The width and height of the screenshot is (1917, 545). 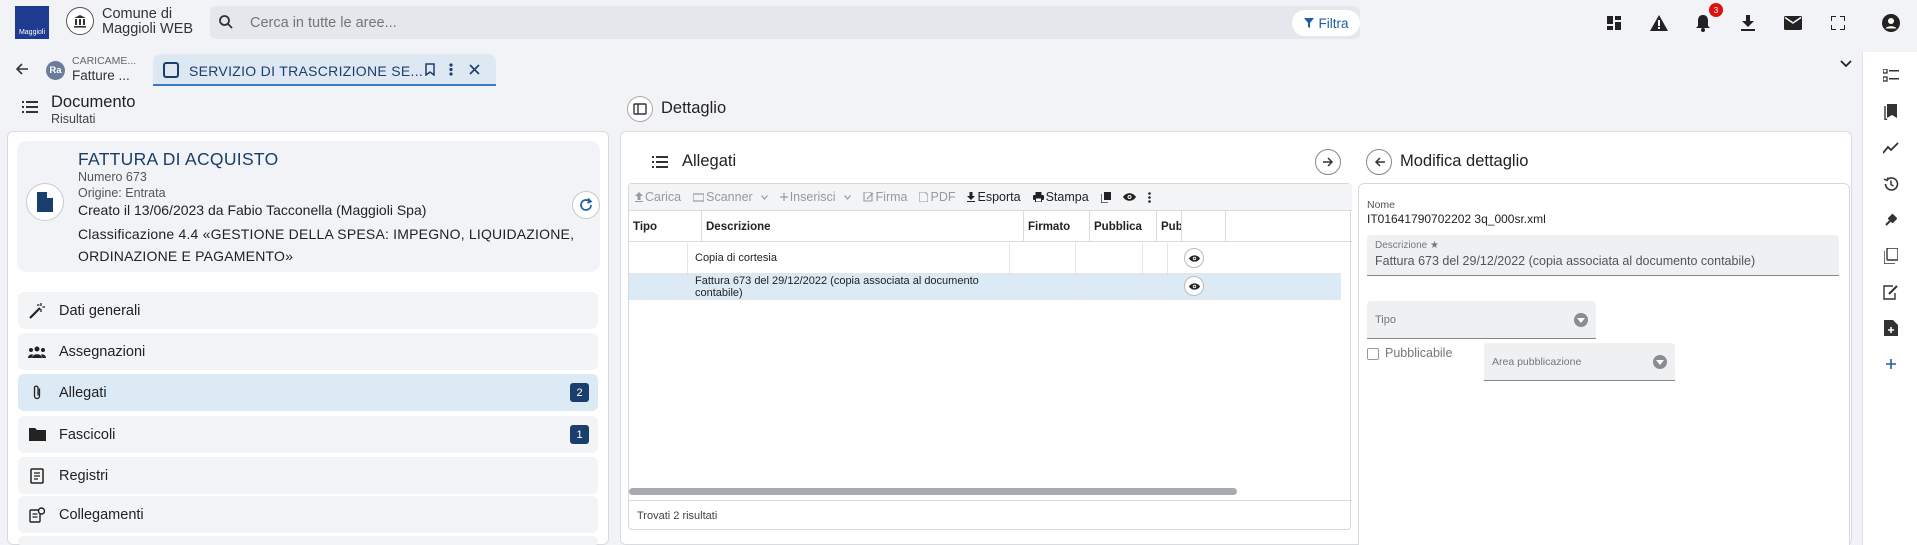 I want to click on menu-item-allegati: Allegati 2, so click(x=308, y=392).